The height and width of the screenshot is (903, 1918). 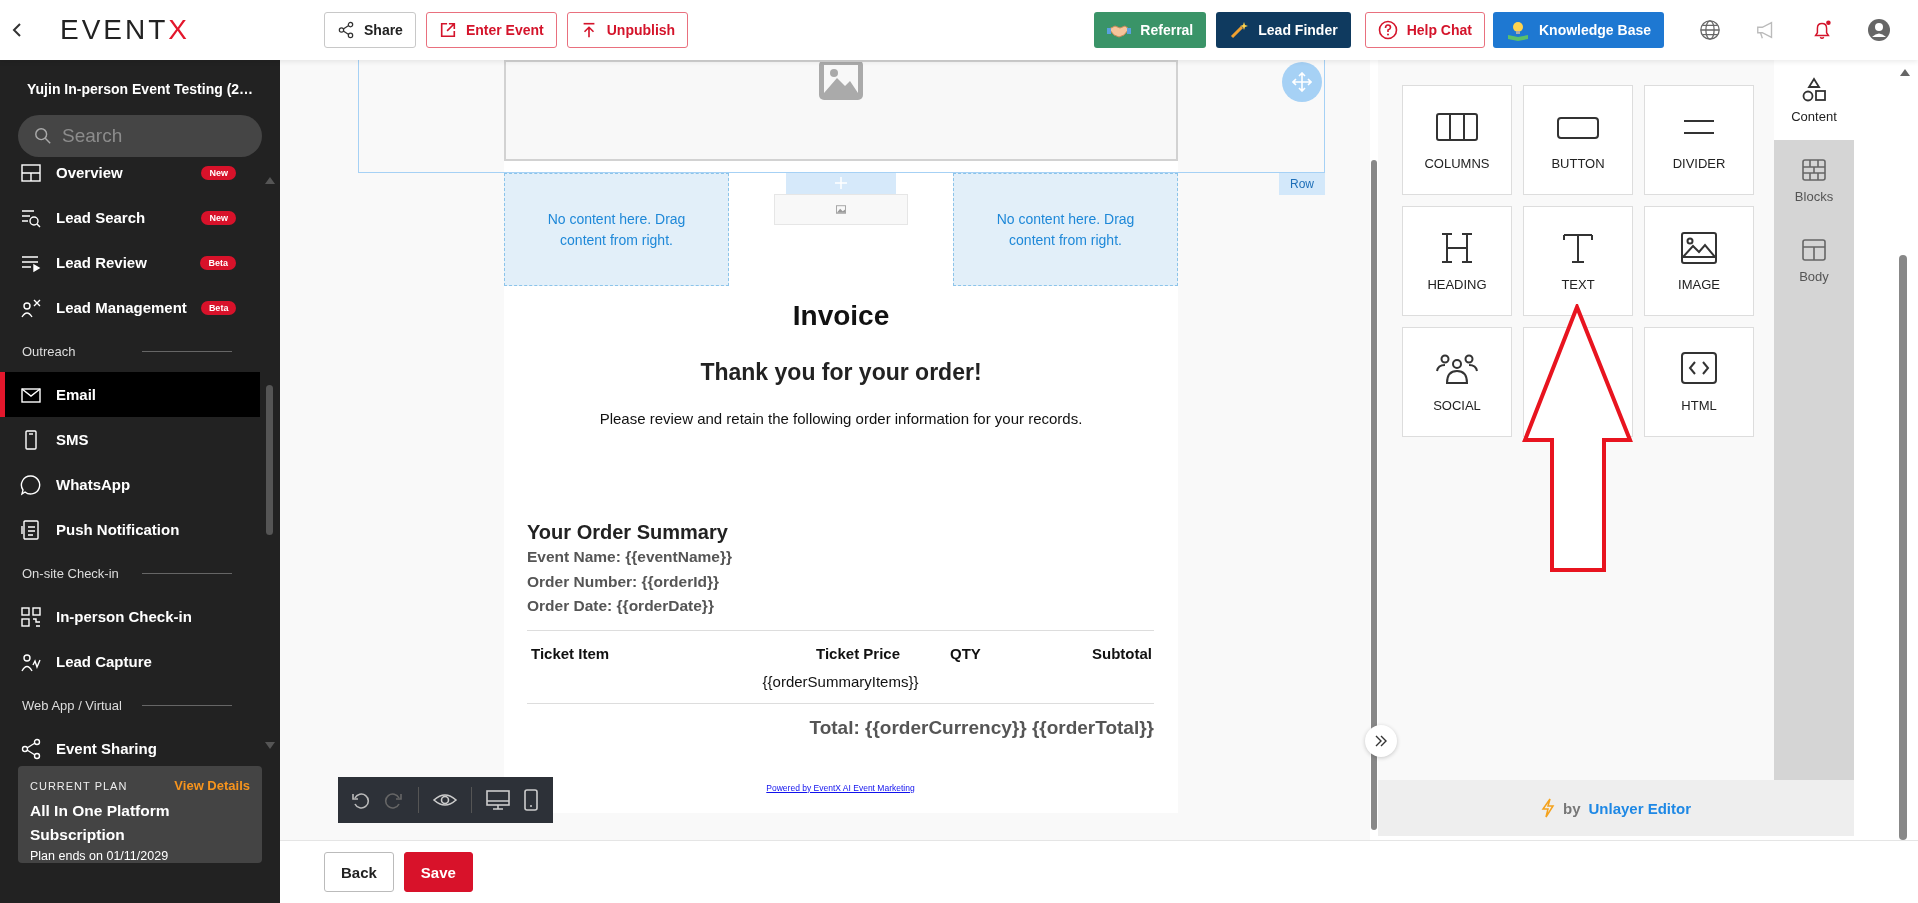 What do you see at coordinates (621, 606) in the screenshot?
I see `summary-line: Order Date: {{orderDate}}` at bounding box center [621, 606].